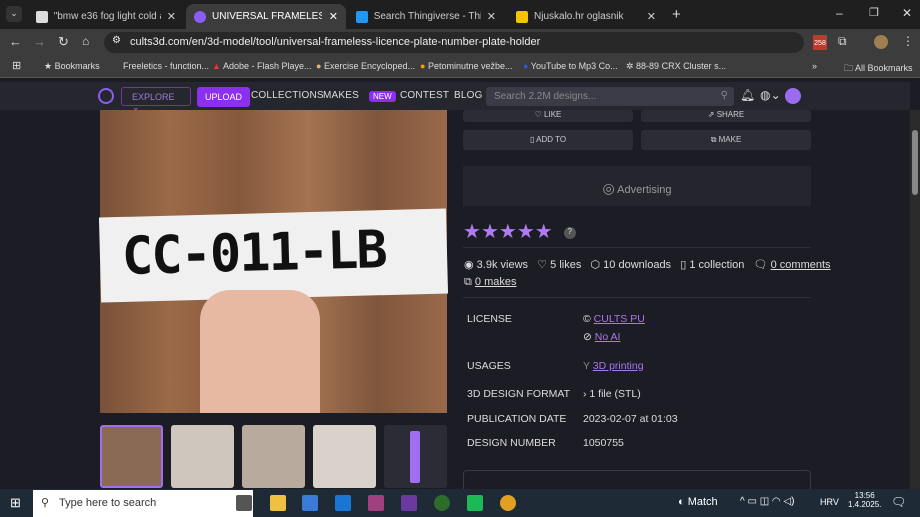 This screenshot has width=920, height=517. What do you see at coordinates (216, 66) in the screenshot?
I see `adobe-icon: ▲` at bounding box center [216, 66].